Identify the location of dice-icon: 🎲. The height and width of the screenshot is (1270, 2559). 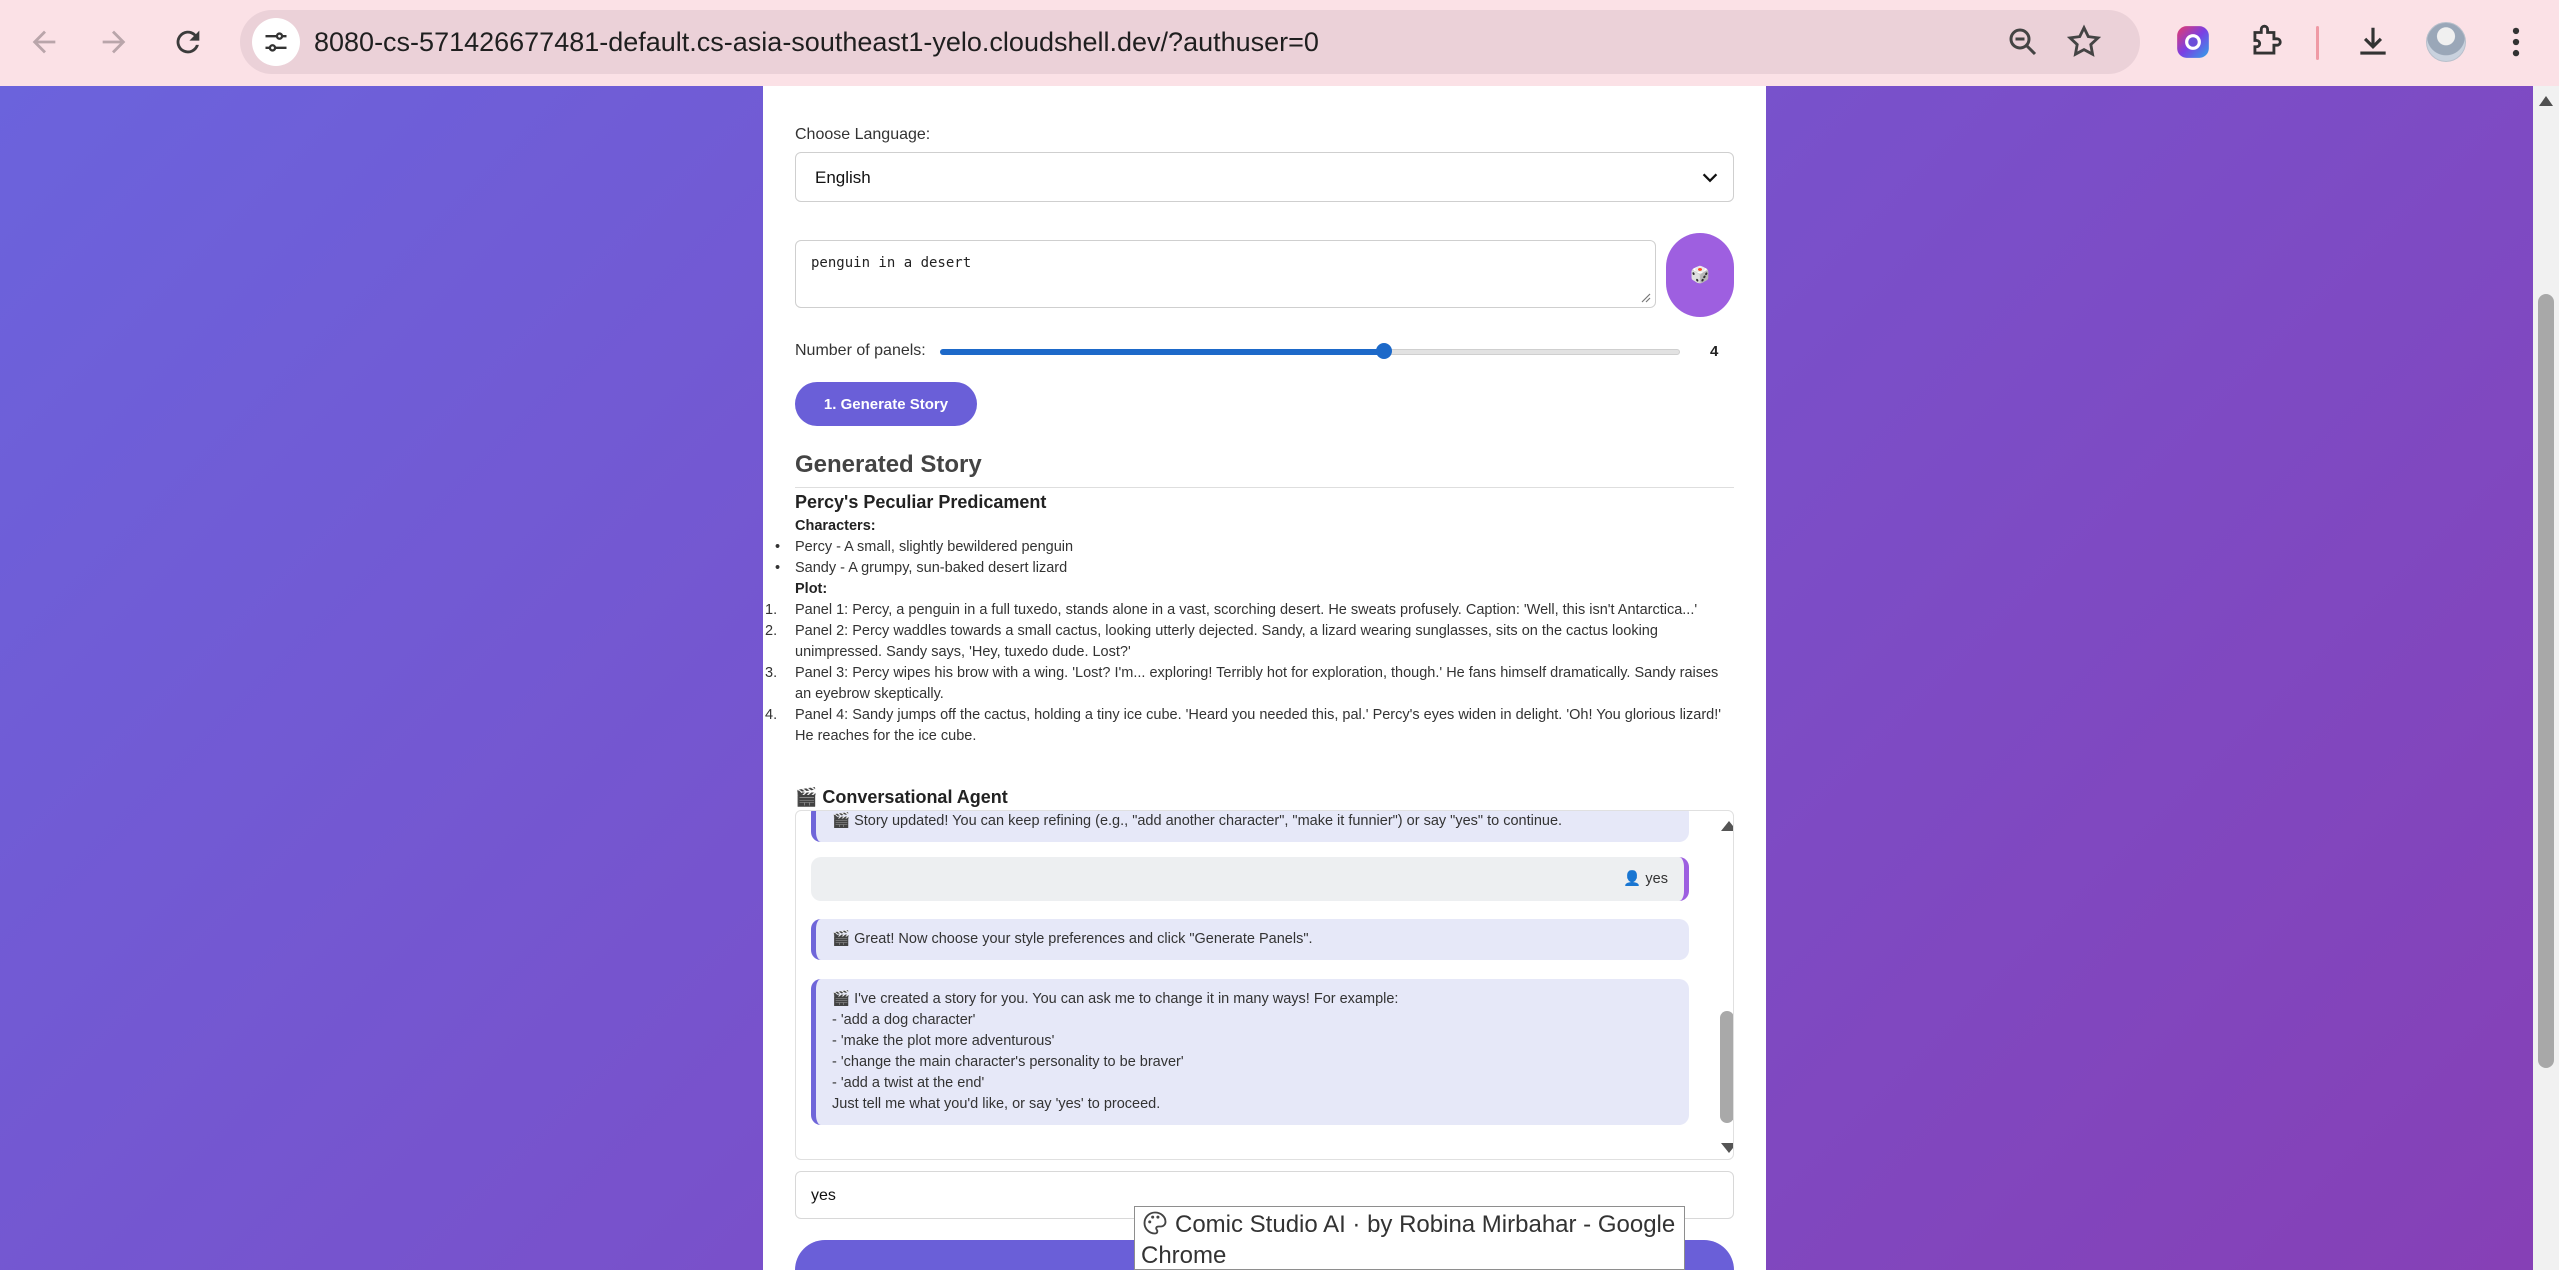
(1700, 275).